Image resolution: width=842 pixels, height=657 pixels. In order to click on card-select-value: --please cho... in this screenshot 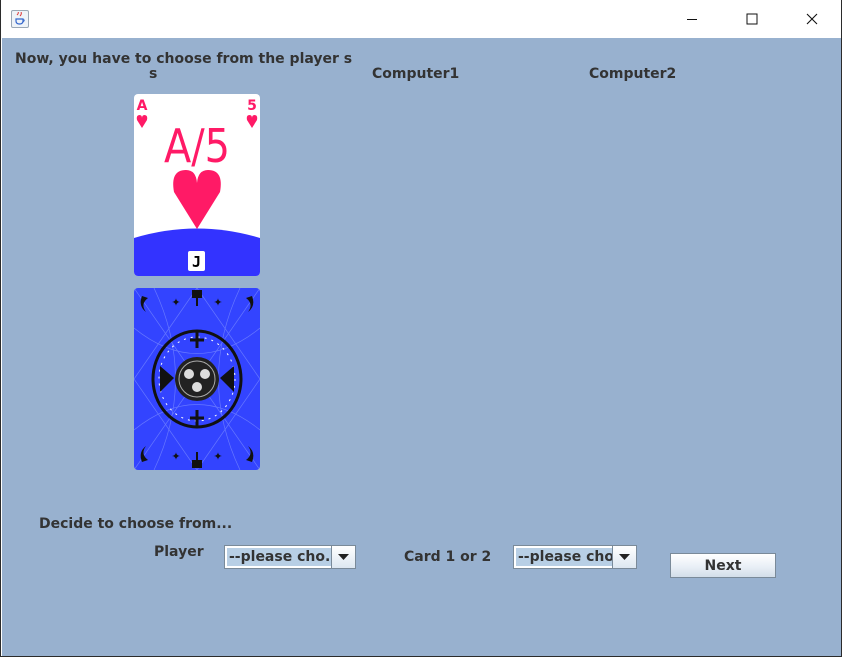, I will do `click(564, 557)`.